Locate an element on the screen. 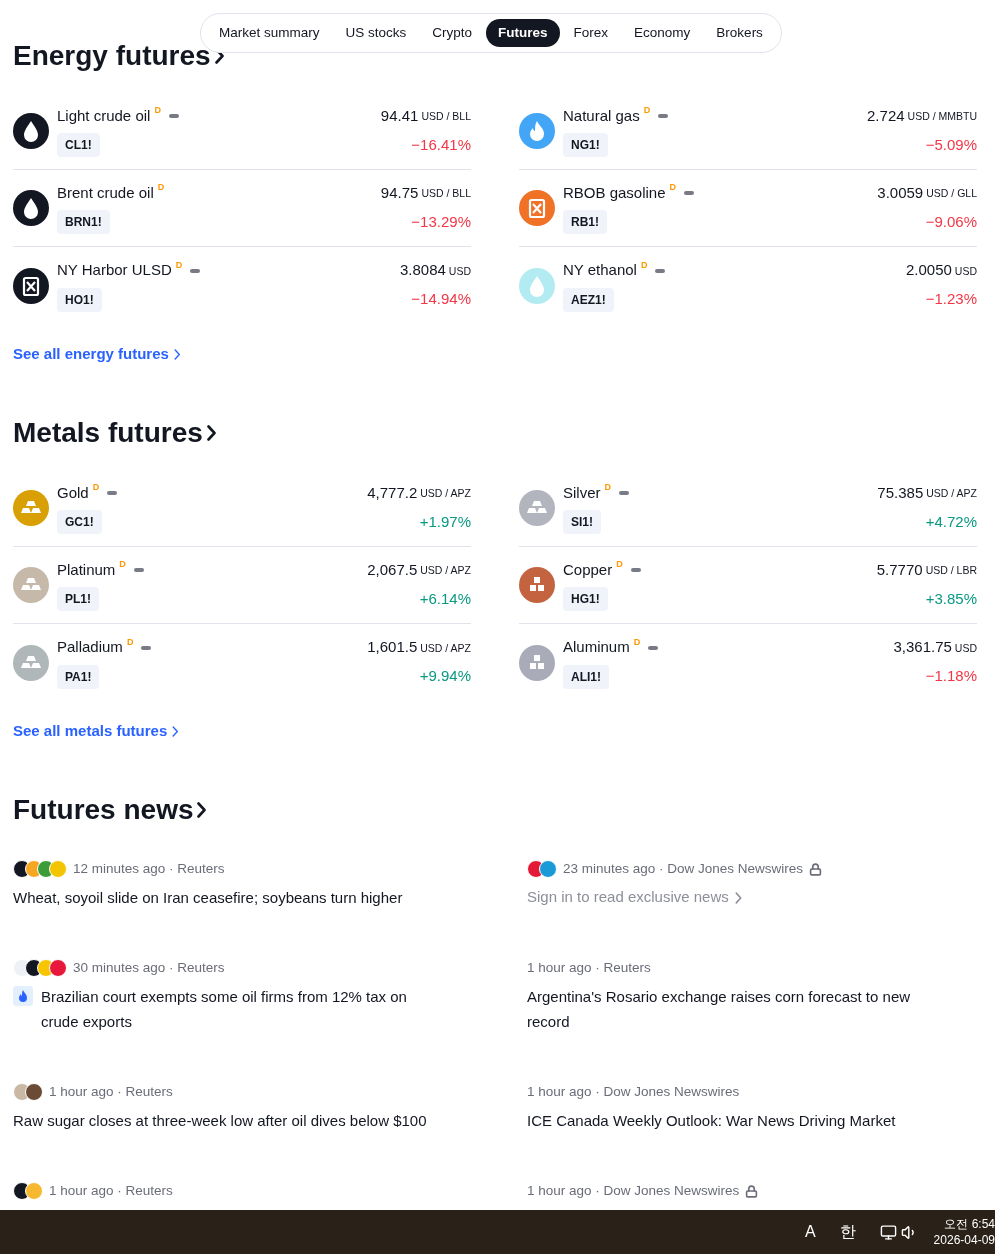 The width and height of the screenshot is (995, 1254). nav-tab: US stocks is located at coordinates (376, 33).